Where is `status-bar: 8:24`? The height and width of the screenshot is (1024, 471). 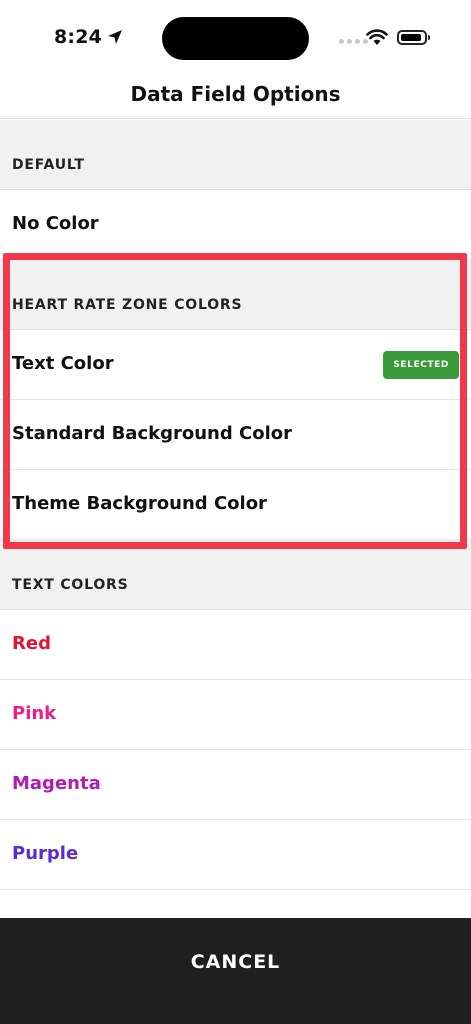
status-bar: 8:24 is located at coordinates (235, 38).